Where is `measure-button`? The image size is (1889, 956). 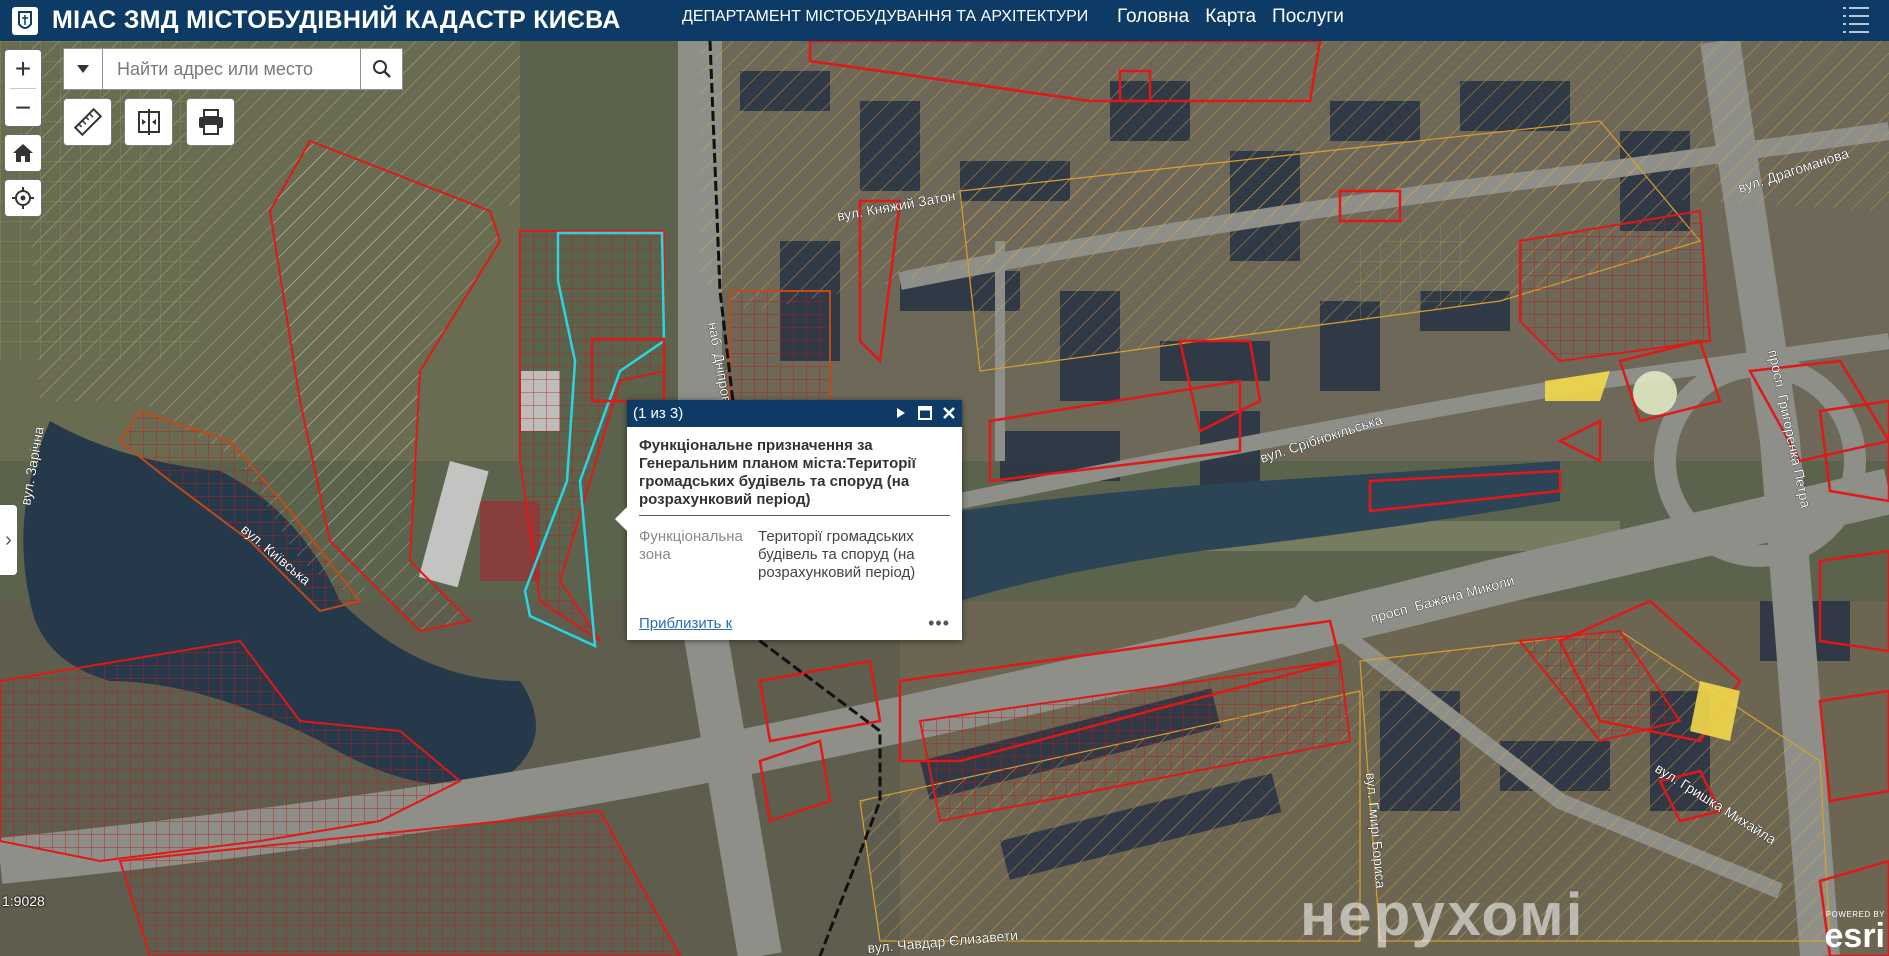
measure-button is located at coordinates (87, 122).